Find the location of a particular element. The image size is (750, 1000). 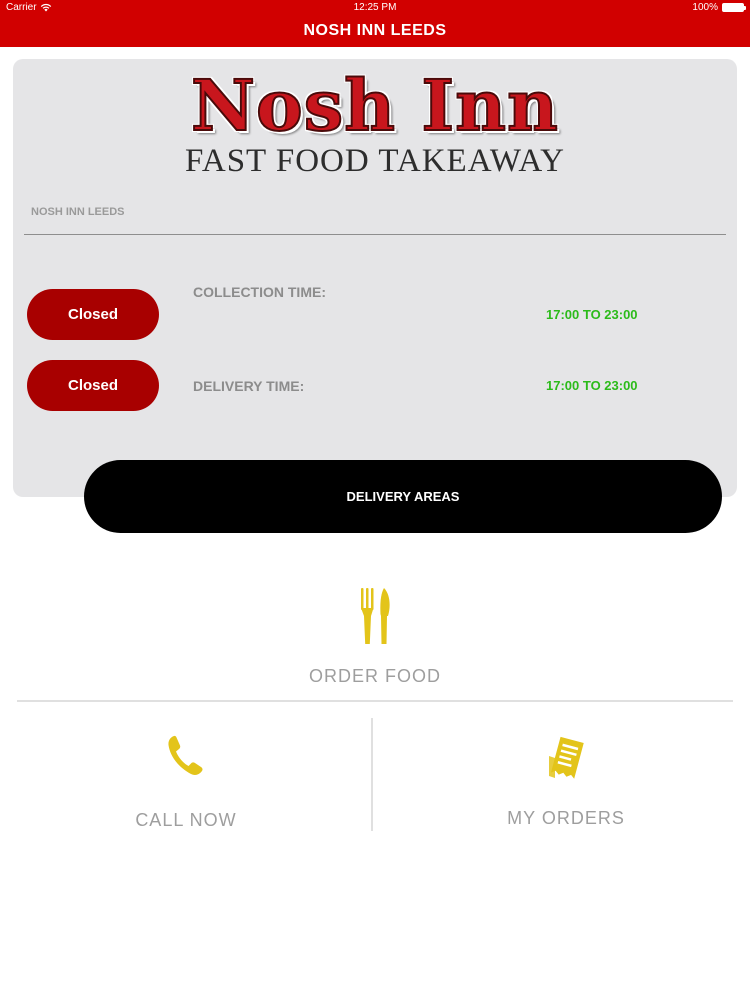

call-now-label: CALL NOW is located at coordinates (186, 820).